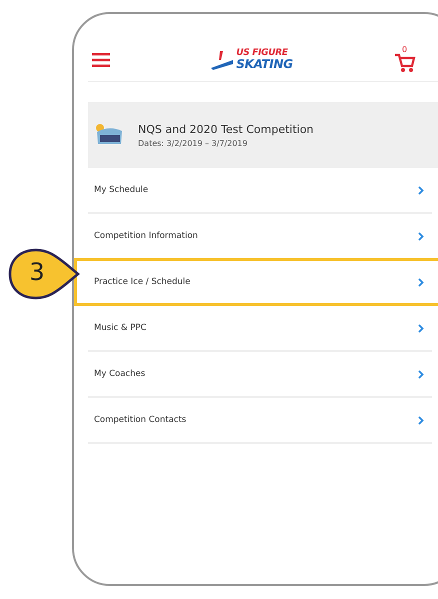 The height and width of the screenshot is (599, 438). I want to click on menu-item: My Schedule, so click(260, 191).